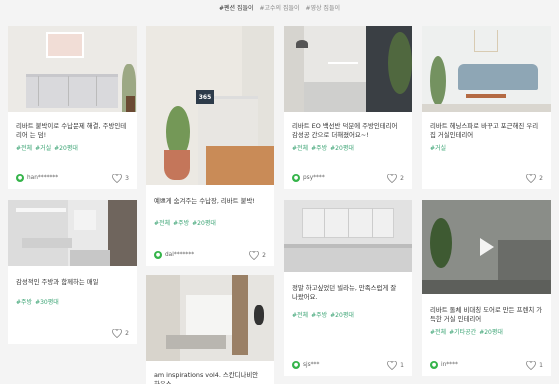 The width and height of the screenshot is (559, 384). I want to click on username: psy****, so click(345, 178).